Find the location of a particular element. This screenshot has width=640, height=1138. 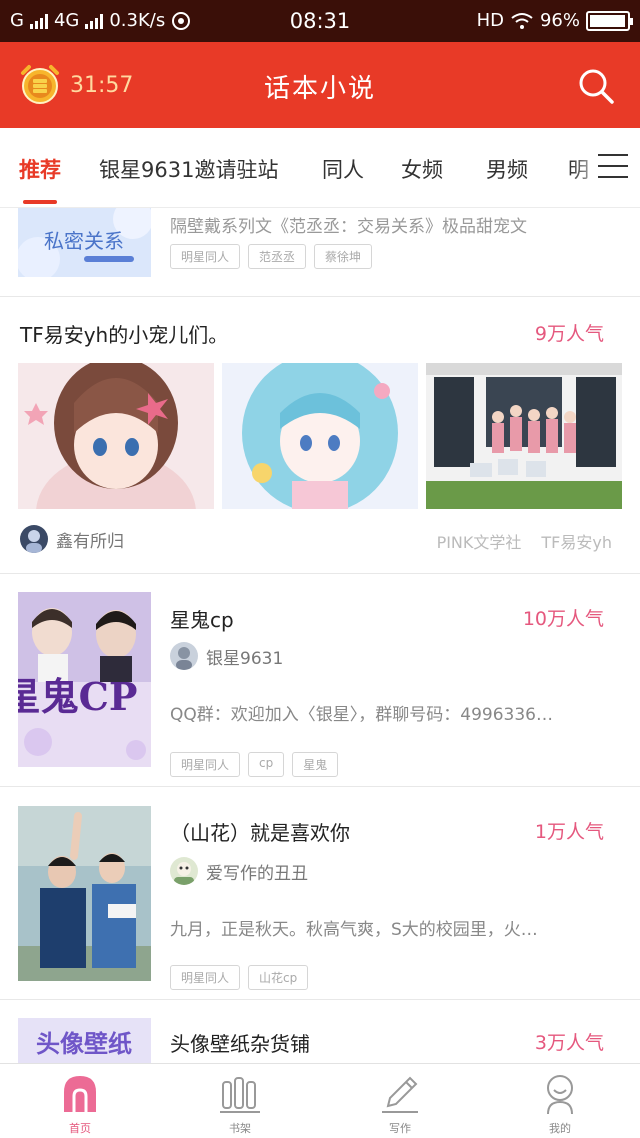

book-card-partial: 私密关系 隔壁戴系列文《范丞丞：交易关系》极品甜宠文 明星同人 范丞丞 蔡徐坤 is located at coordinates (320, 252).